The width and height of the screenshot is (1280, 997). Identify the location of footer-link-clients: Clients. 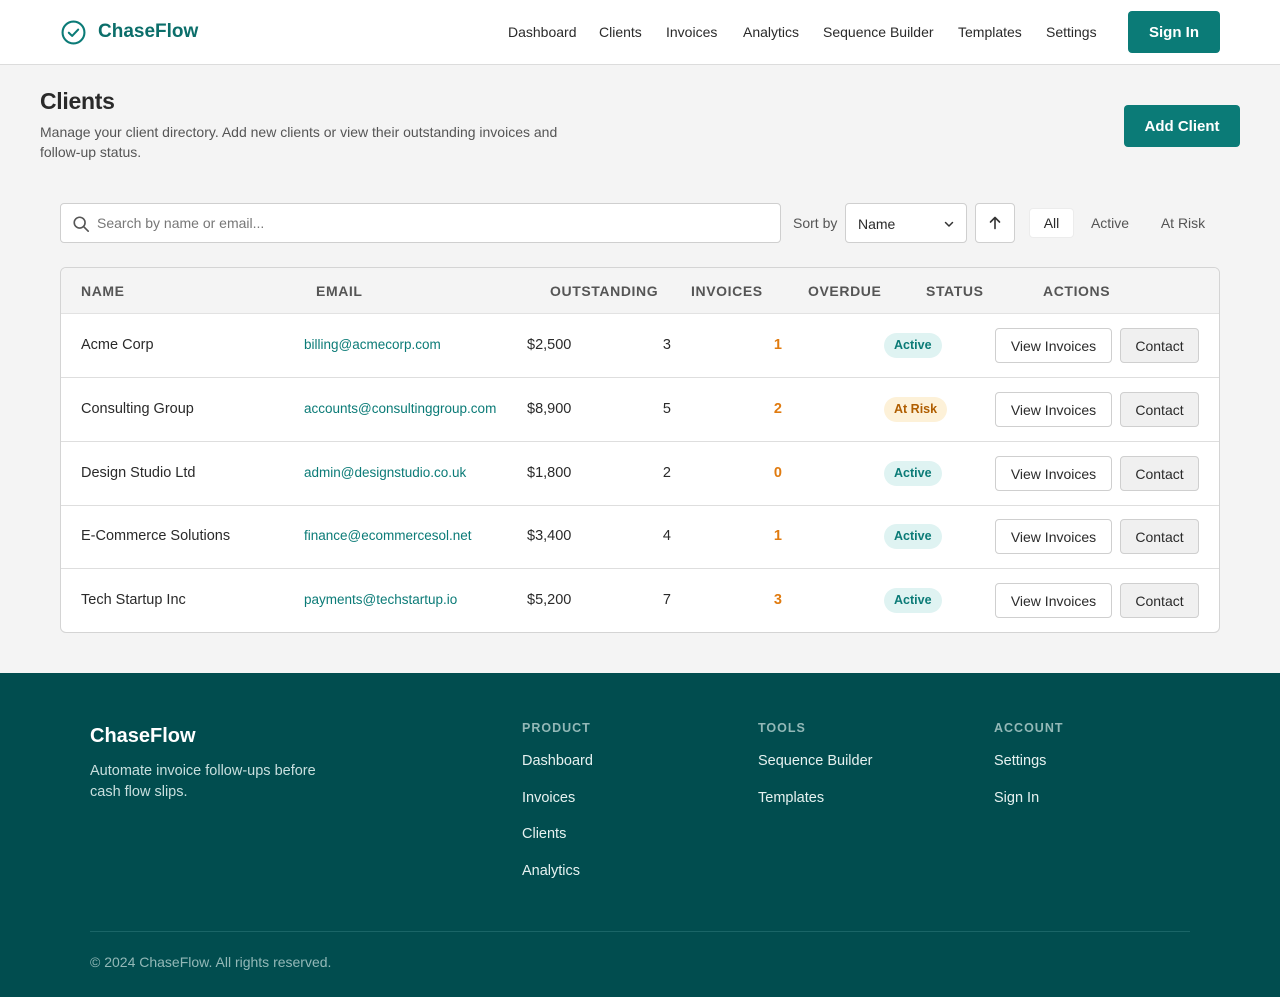
(544, 834).